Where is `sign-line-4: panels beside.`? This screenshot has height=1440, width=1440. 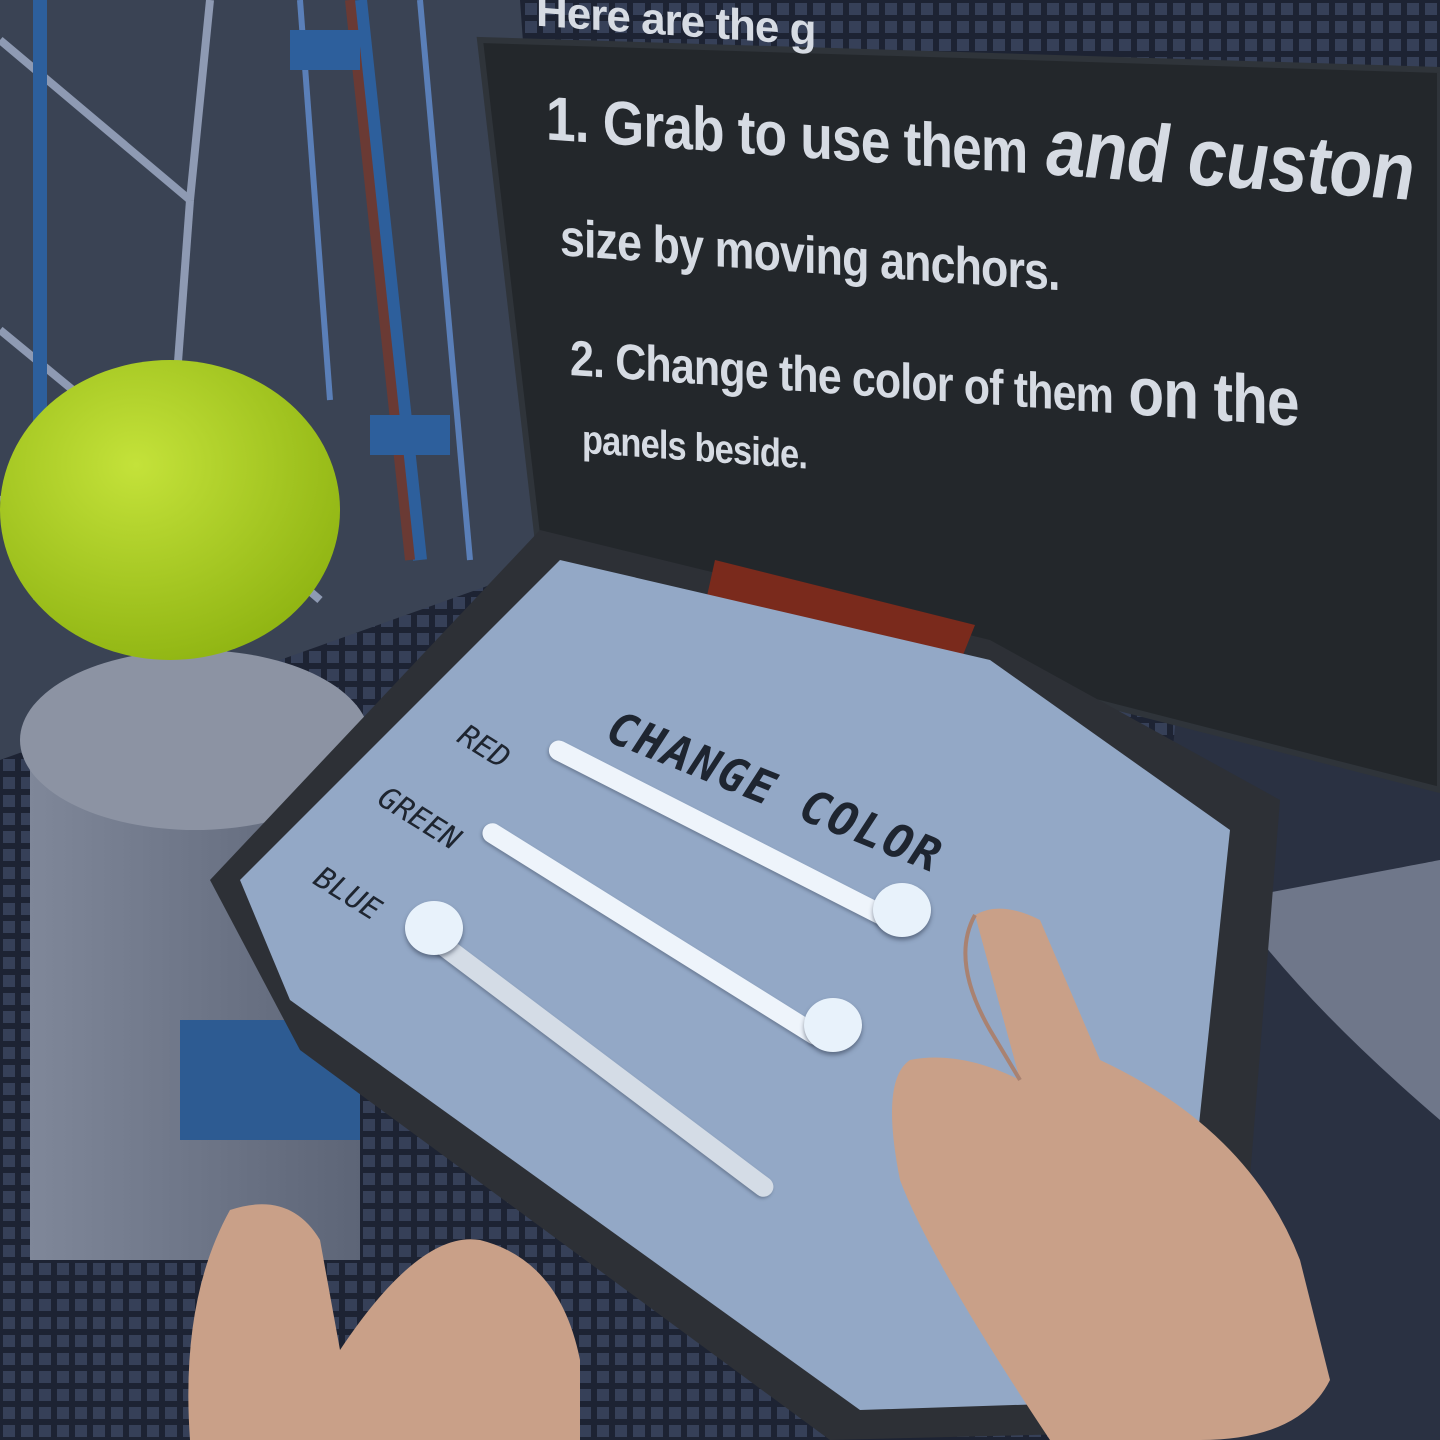 sign-line-4: panels beside. is located at coordinates (695, 447).